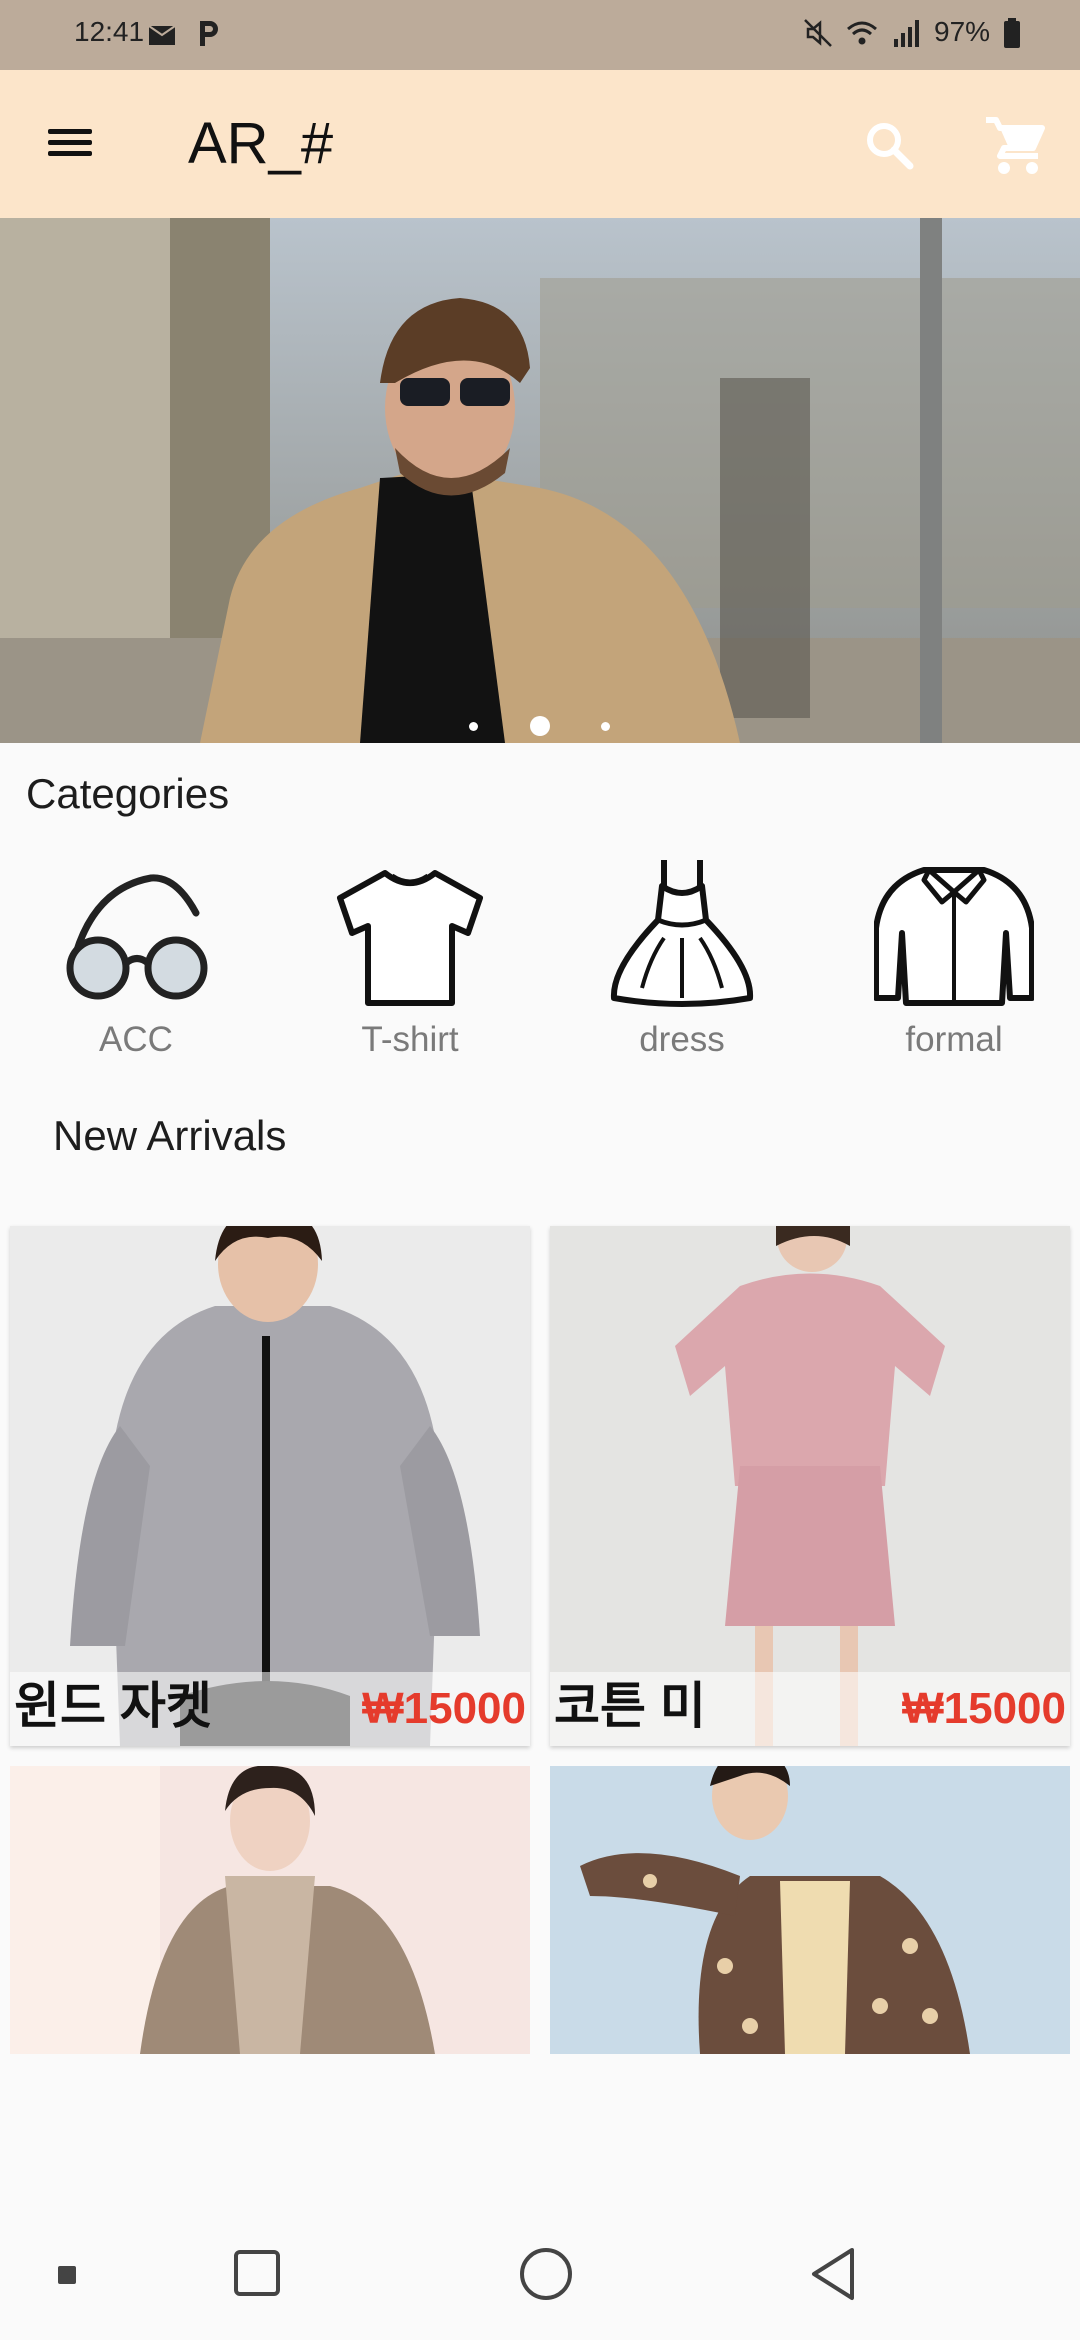  What do you see at coordinates (906, 33) in the screenshot?
I see `signal-icon` at bounding box center [906, 33].